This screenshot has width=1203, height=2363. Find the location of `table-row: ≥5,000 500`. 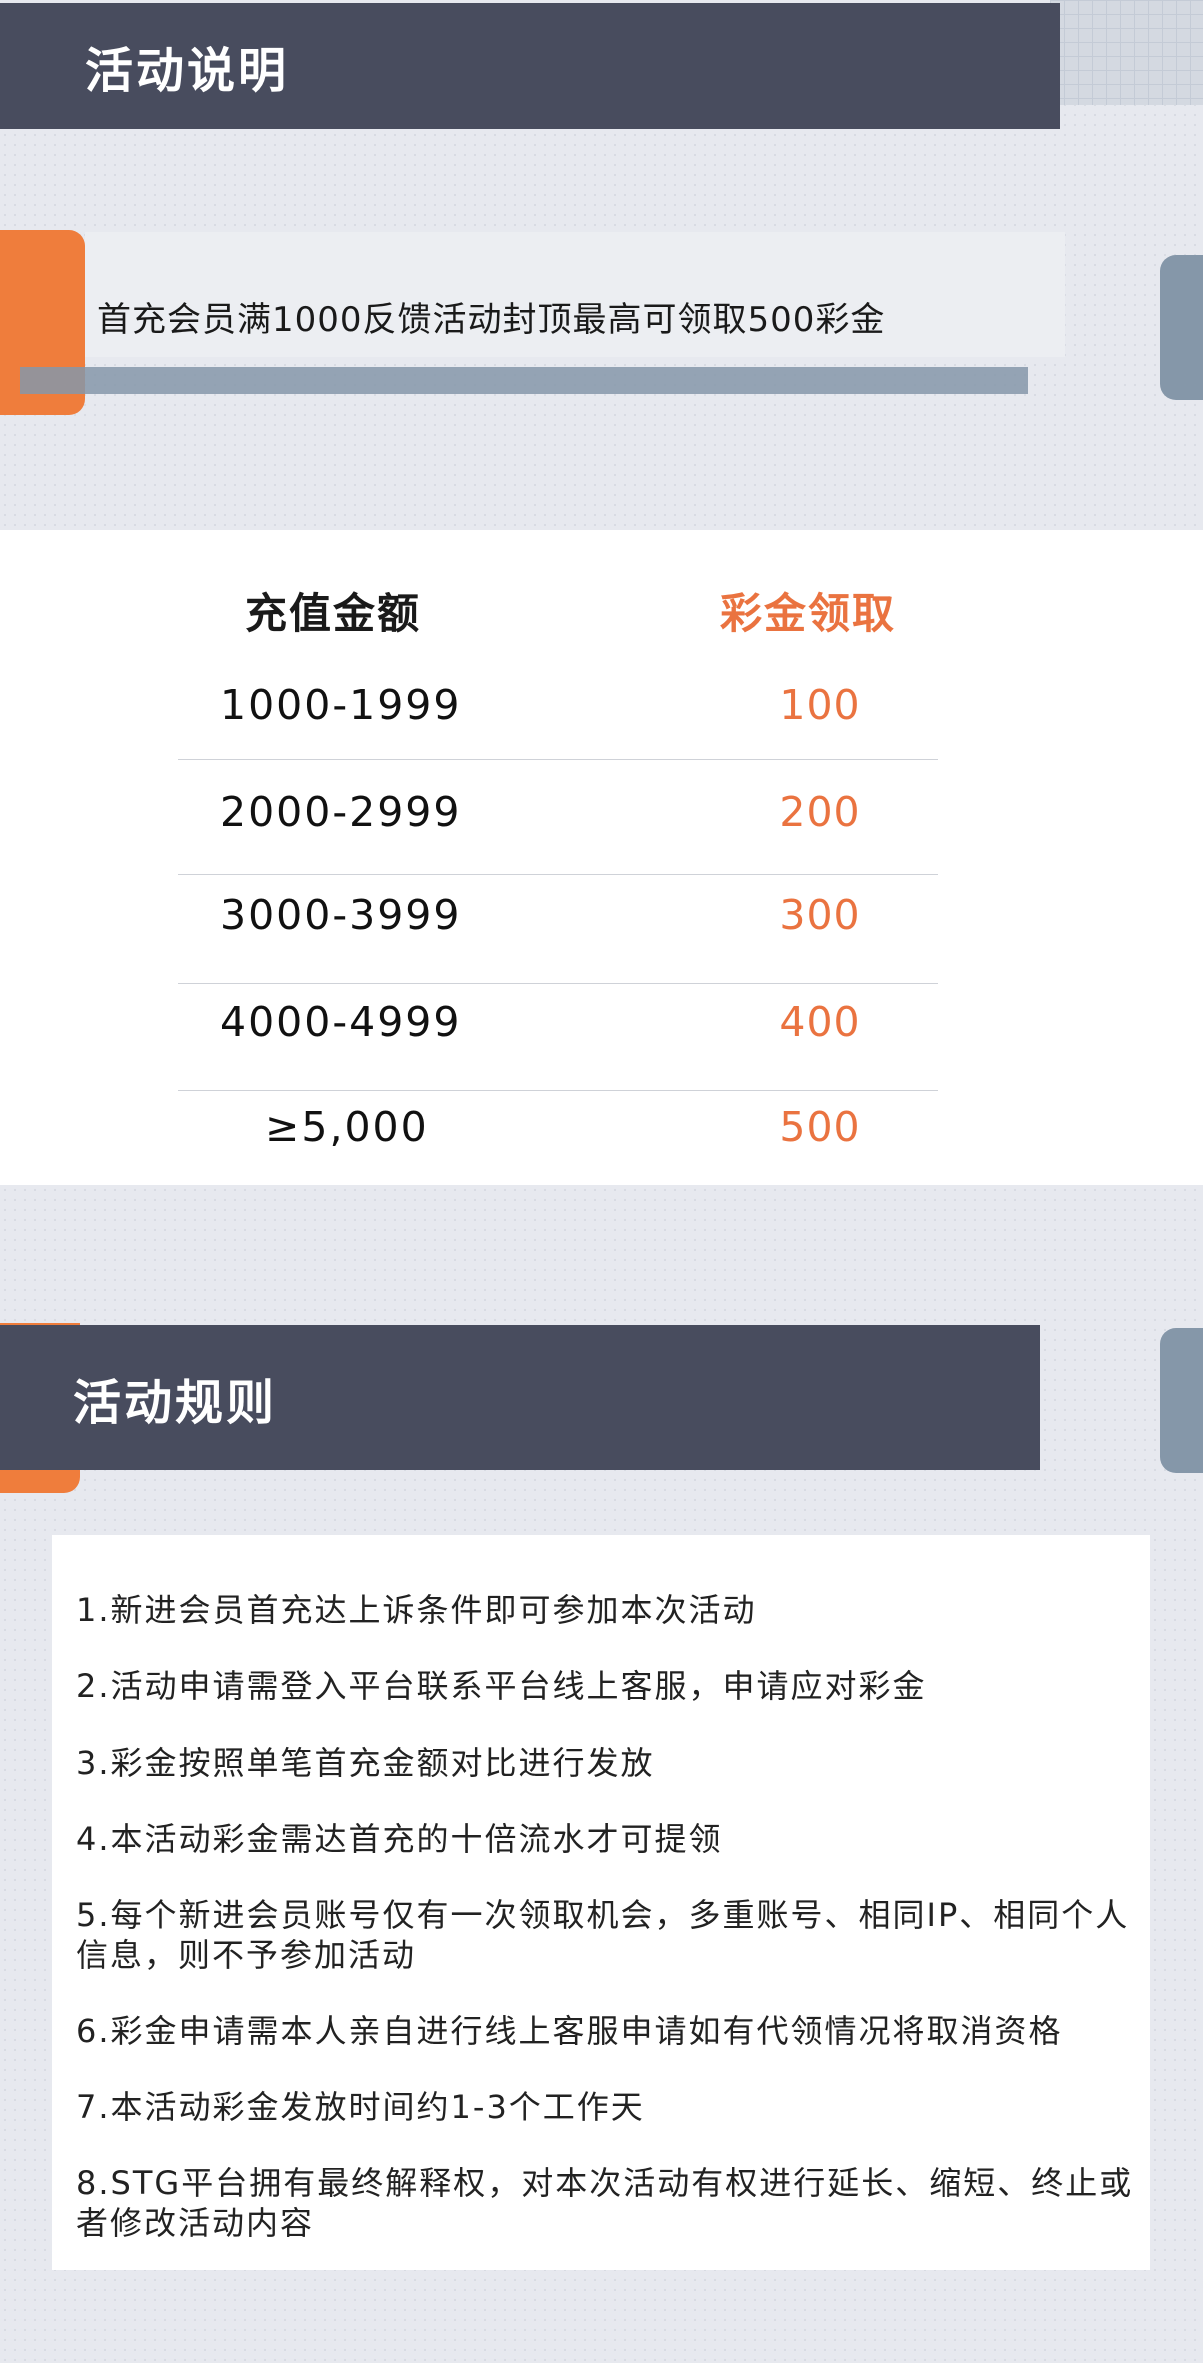

table-row: ≥5,000 500 is located at coordinates (601, 1142).